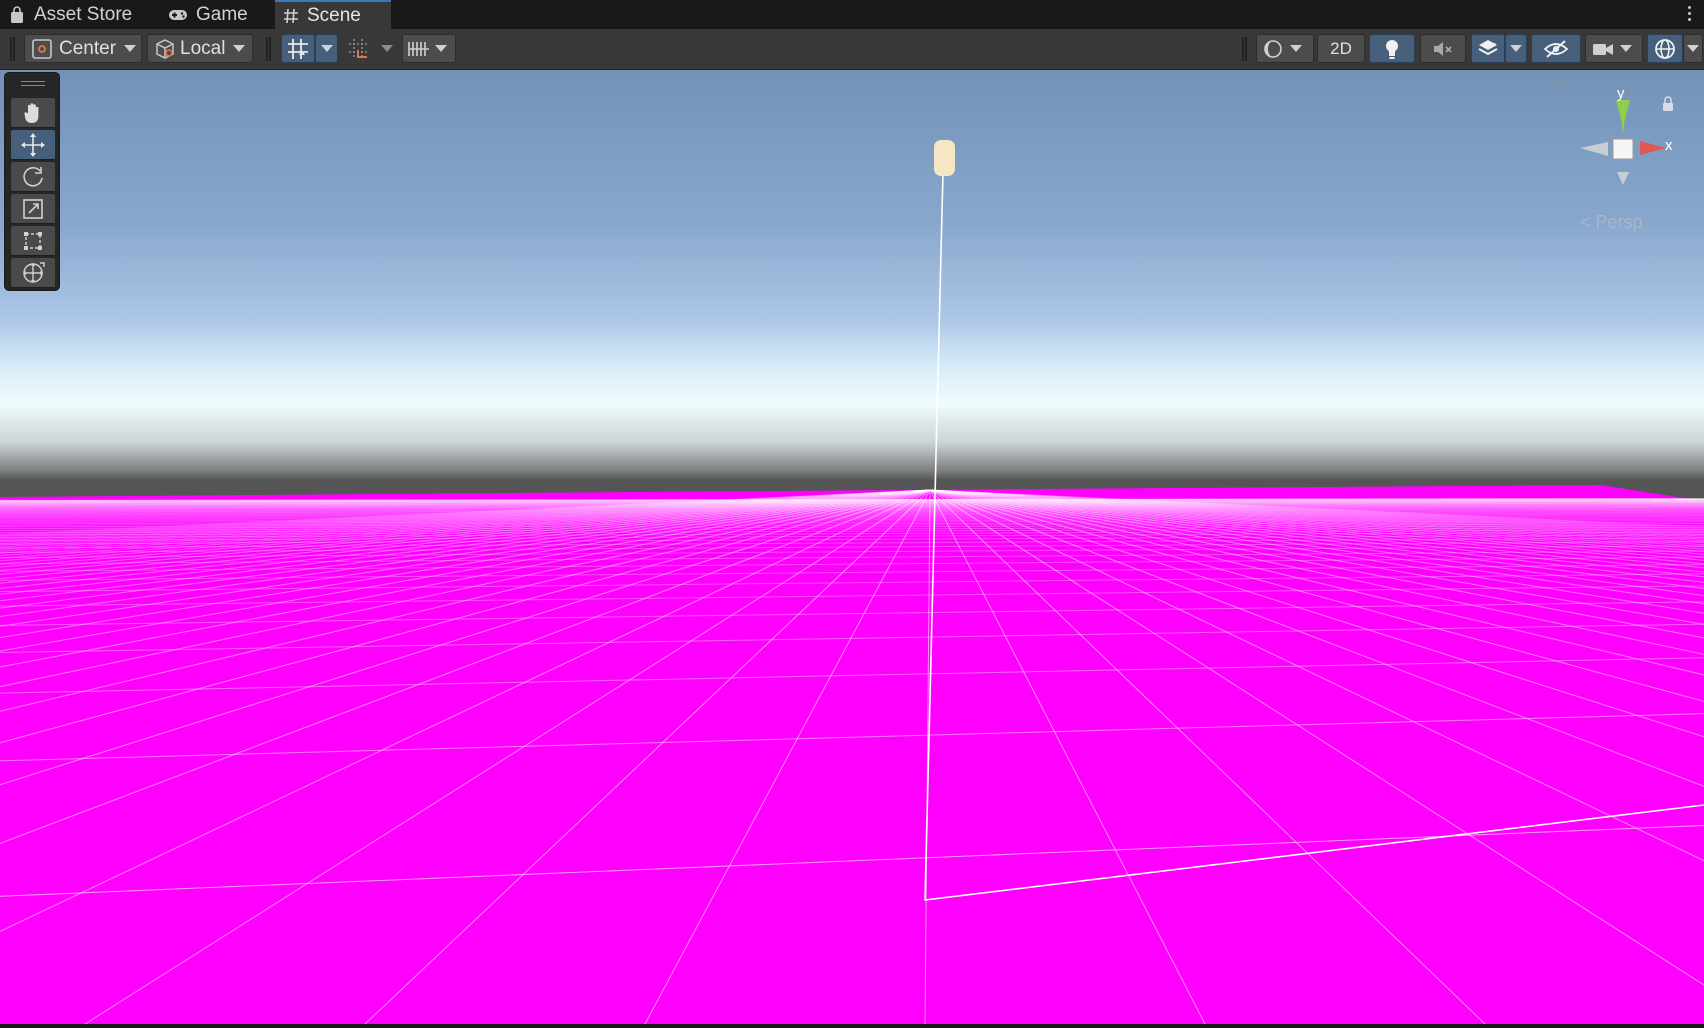 This screenshot has width=1704, height=1028. I want to click on pivot-rotation-dropdown: Local, so click(200, 48).